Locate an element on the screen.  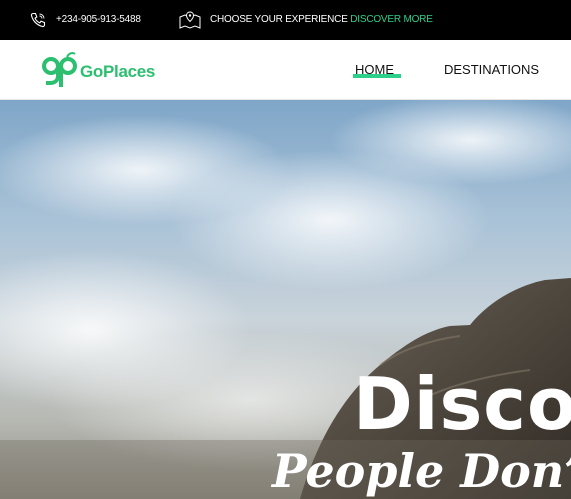
phone-icon is located at coordinates (38, 20).